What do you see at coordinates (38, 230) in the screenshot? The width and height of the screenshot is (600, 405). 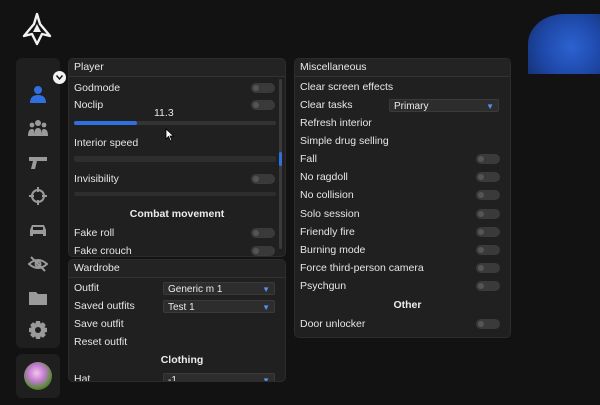 I see `car-icon` at bounding box center [38, 230].